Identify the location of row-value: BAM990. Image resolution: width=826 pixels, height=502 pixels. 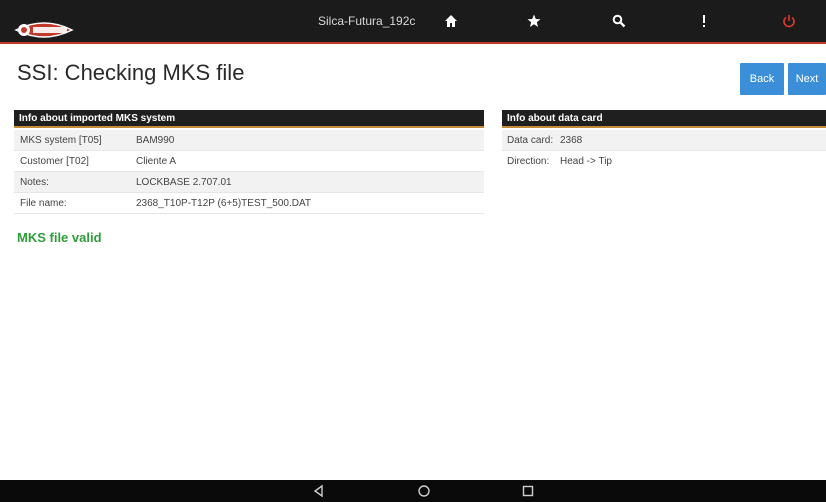
(155, 140).